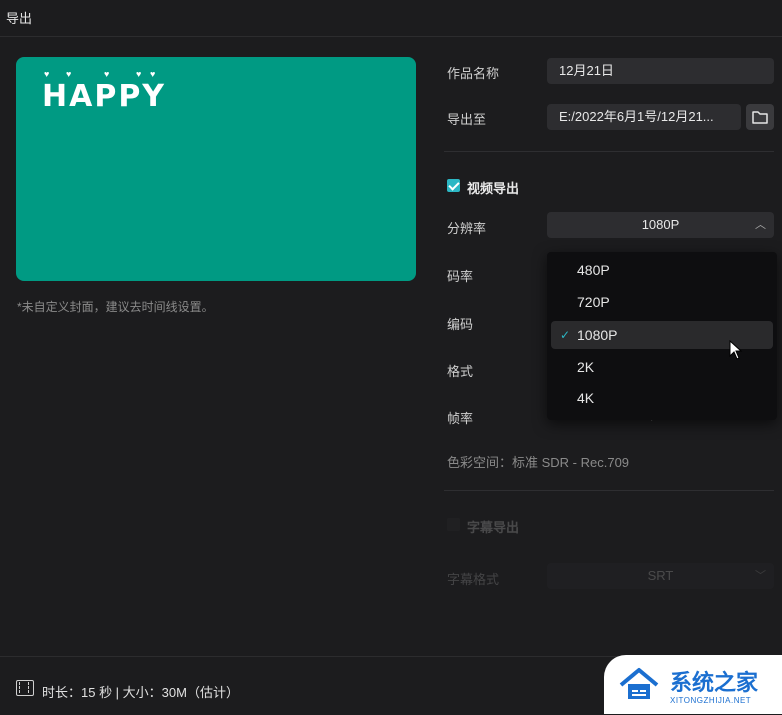  Describe the element at coordinates (565, 335) in the screenshot. I see `check-icon: ✓` at that location.